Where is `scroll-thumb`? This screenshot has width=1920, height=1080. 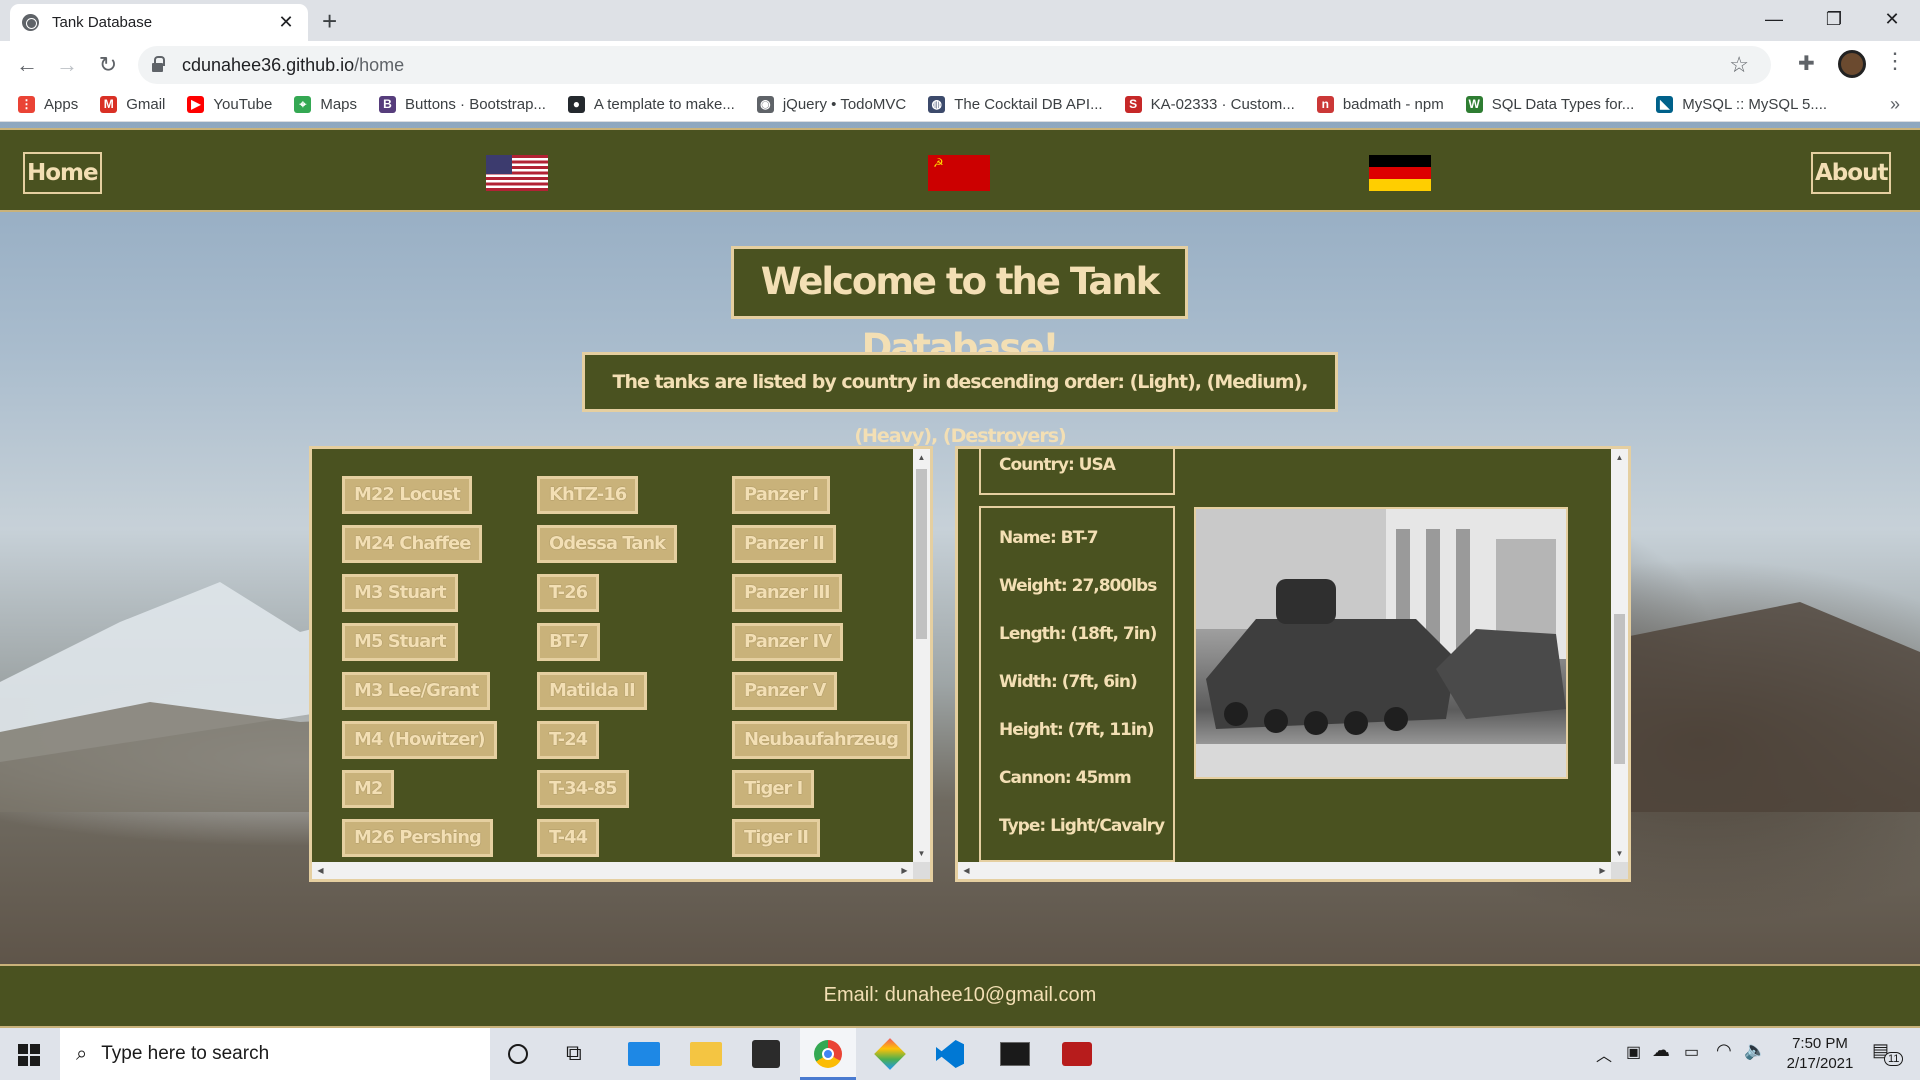
scroll-thumb is located at coordinates (921, 554).